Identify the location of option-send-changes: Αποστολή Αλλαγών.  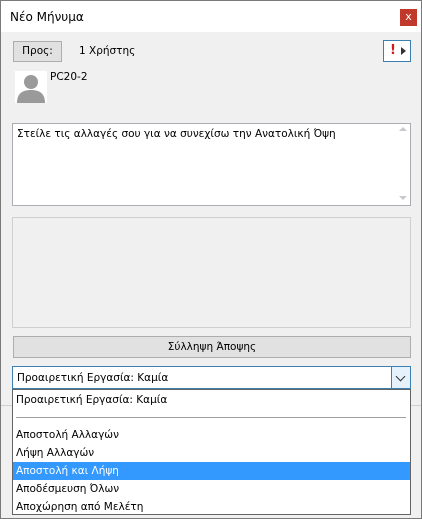
(211, 435).